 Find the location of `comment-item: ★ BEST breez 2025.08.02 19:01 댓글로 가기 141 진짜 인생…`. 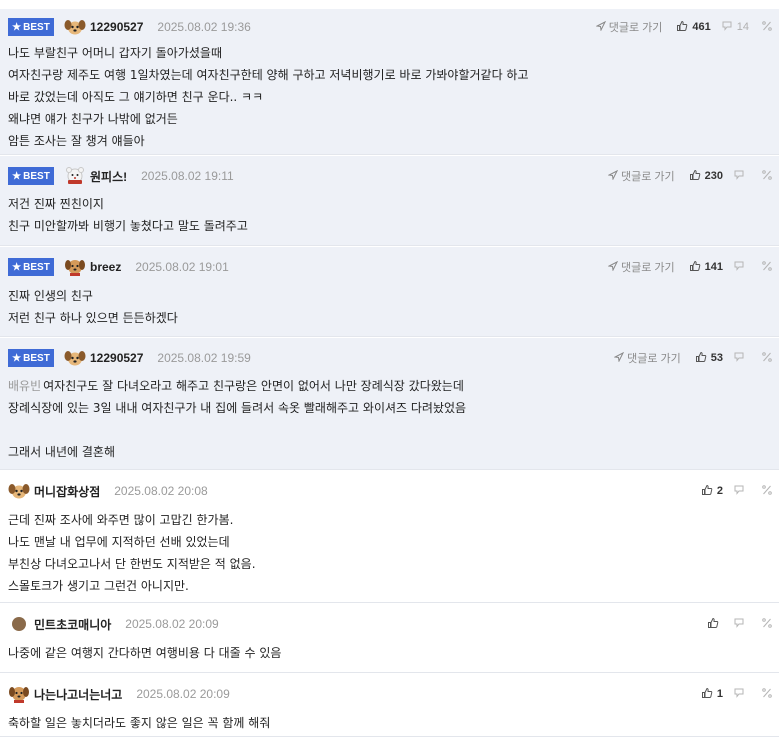

comment-item: ★ BEST breez 2025.08.02 19:01 댓글로 가기 141 진짜 인생… is located at coordinates (389, 292).